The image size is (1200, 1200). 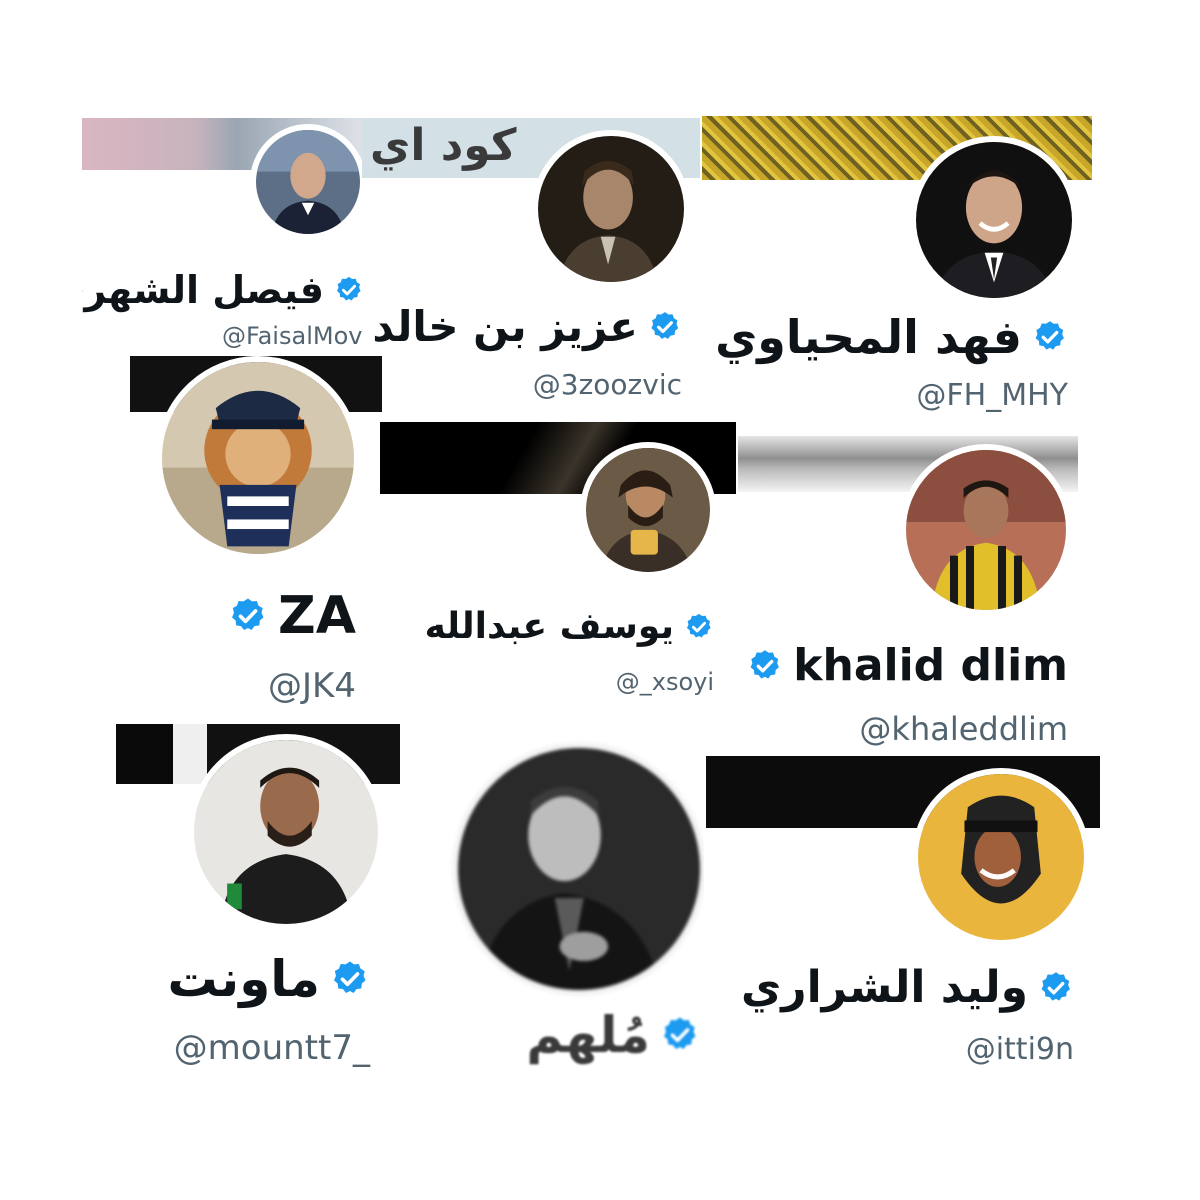 I want to click on profile-name-row: khalid dlim, so click(x=907, y=665).